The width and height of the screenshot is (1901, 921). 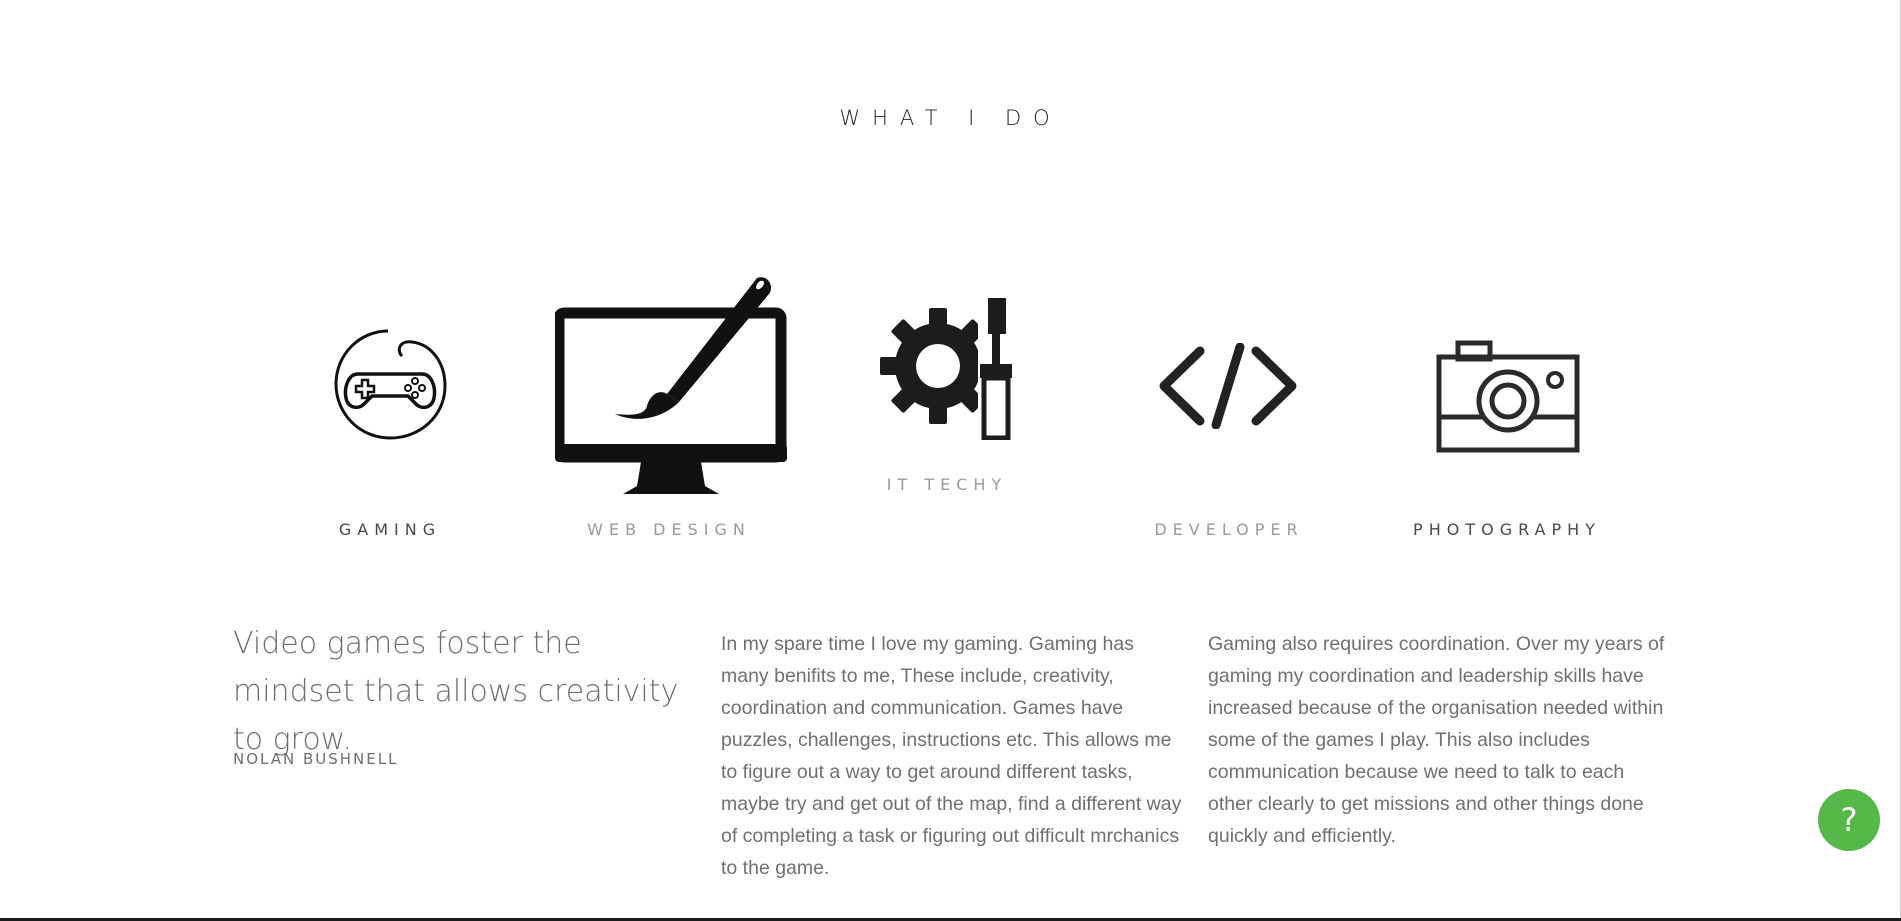 What do you see at coordinates (316, 759) in the screenshot?
I see `quote-author: NOLAN BUSHNELL` at bounding box center [316, 759].